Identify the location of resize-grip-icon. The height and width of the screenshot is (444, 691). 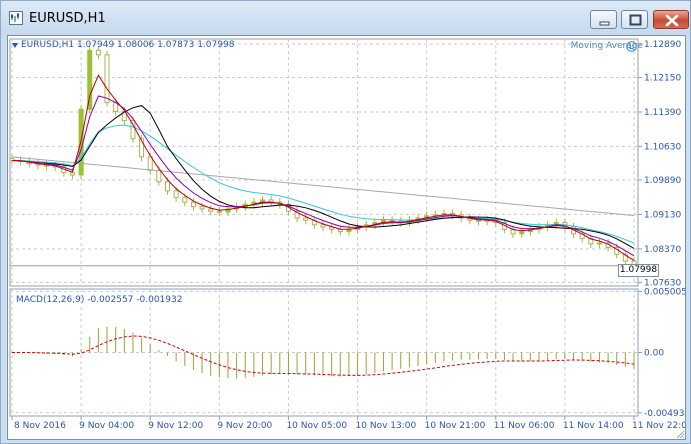
(680, 434).